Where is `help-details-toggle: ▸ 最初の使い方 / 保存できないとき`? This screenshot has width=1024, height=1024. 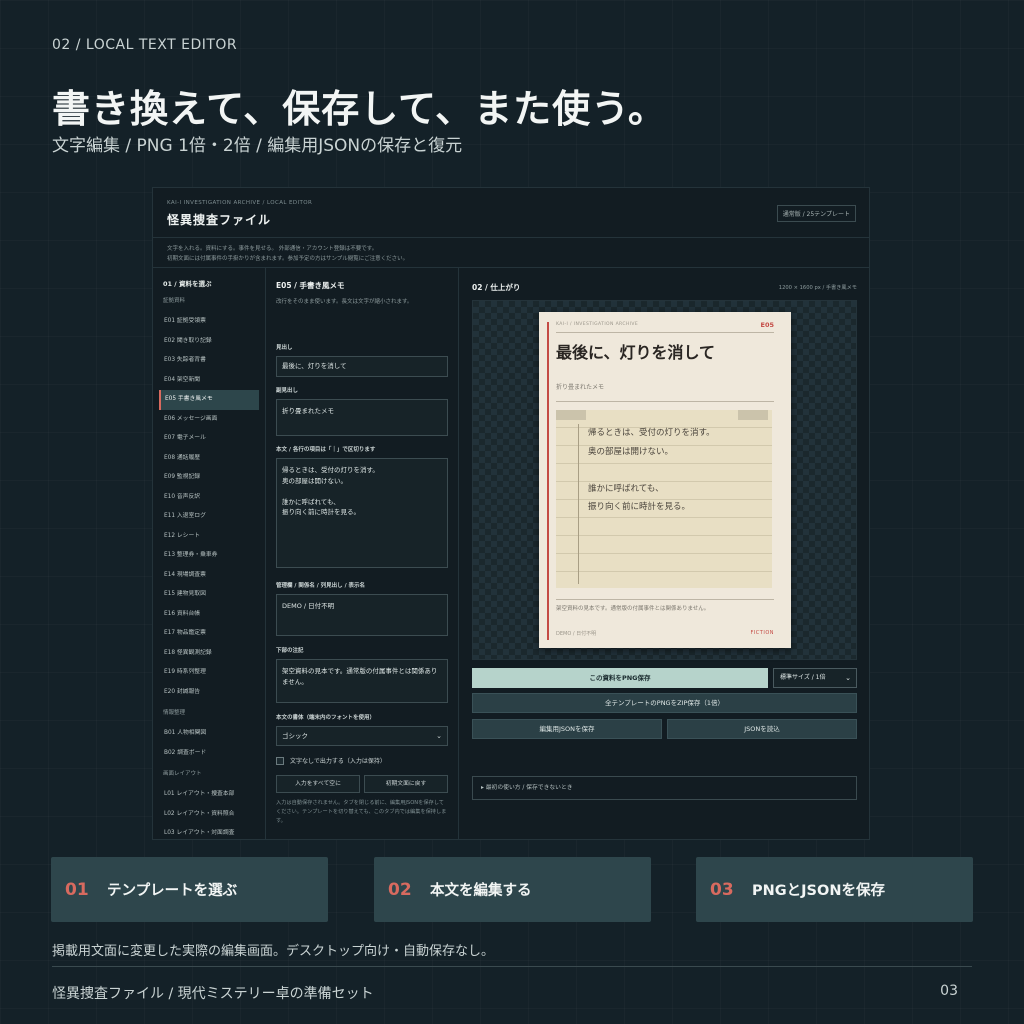 help-details-toggle: ▸ 最初の使い方 / 保存できないとき is located at coordinates (664, 788).